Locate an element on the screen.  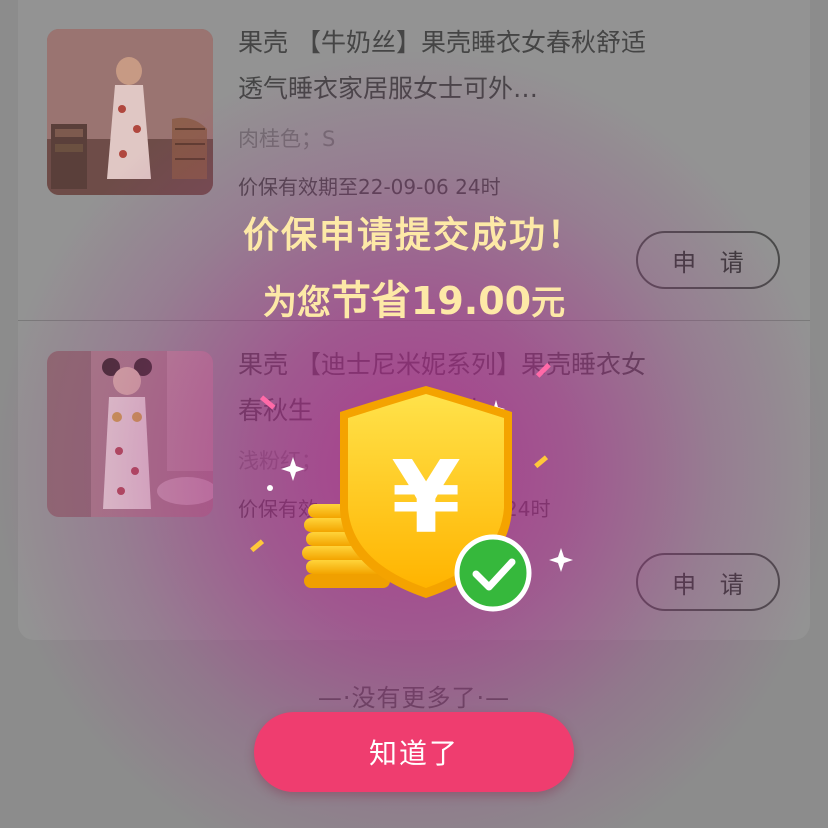
saving-message: 为您节省19.00元 is located at coordinates (414, 297).